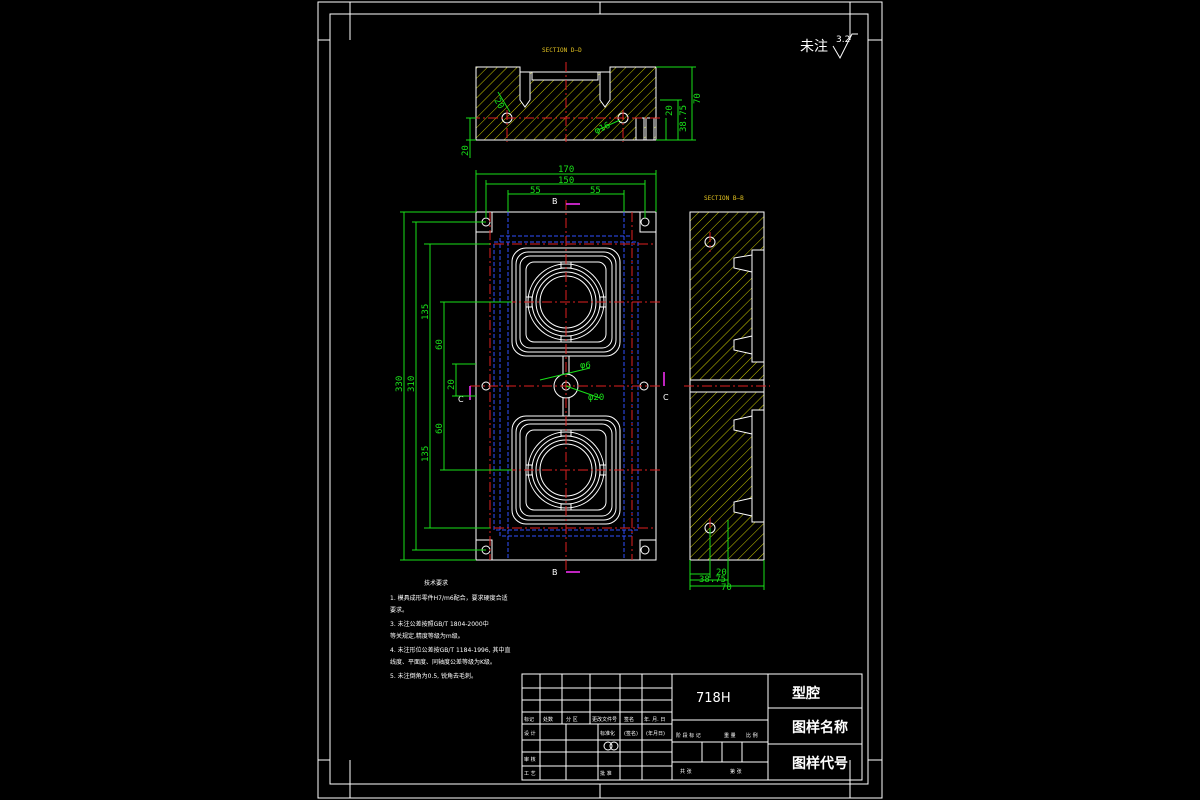 The height and width of the screenshot is (800, 1200). What do you see at coordinates (607, 733) in the screenshot?
I see `tb-standardize: 标准化` at bounding box center [607, 733].